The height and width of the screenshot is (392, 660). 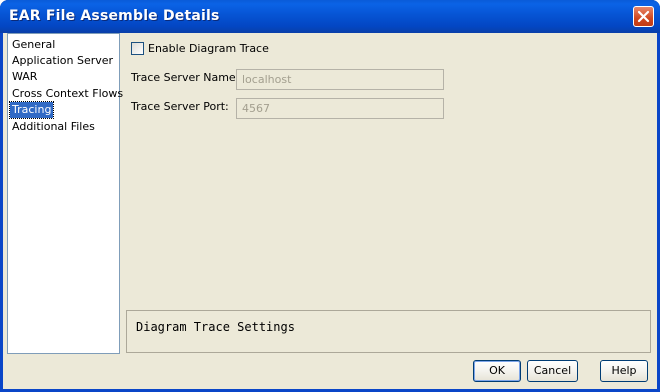 I want to click on trace-server-name-field: localhost, so click(x=340, y=79).